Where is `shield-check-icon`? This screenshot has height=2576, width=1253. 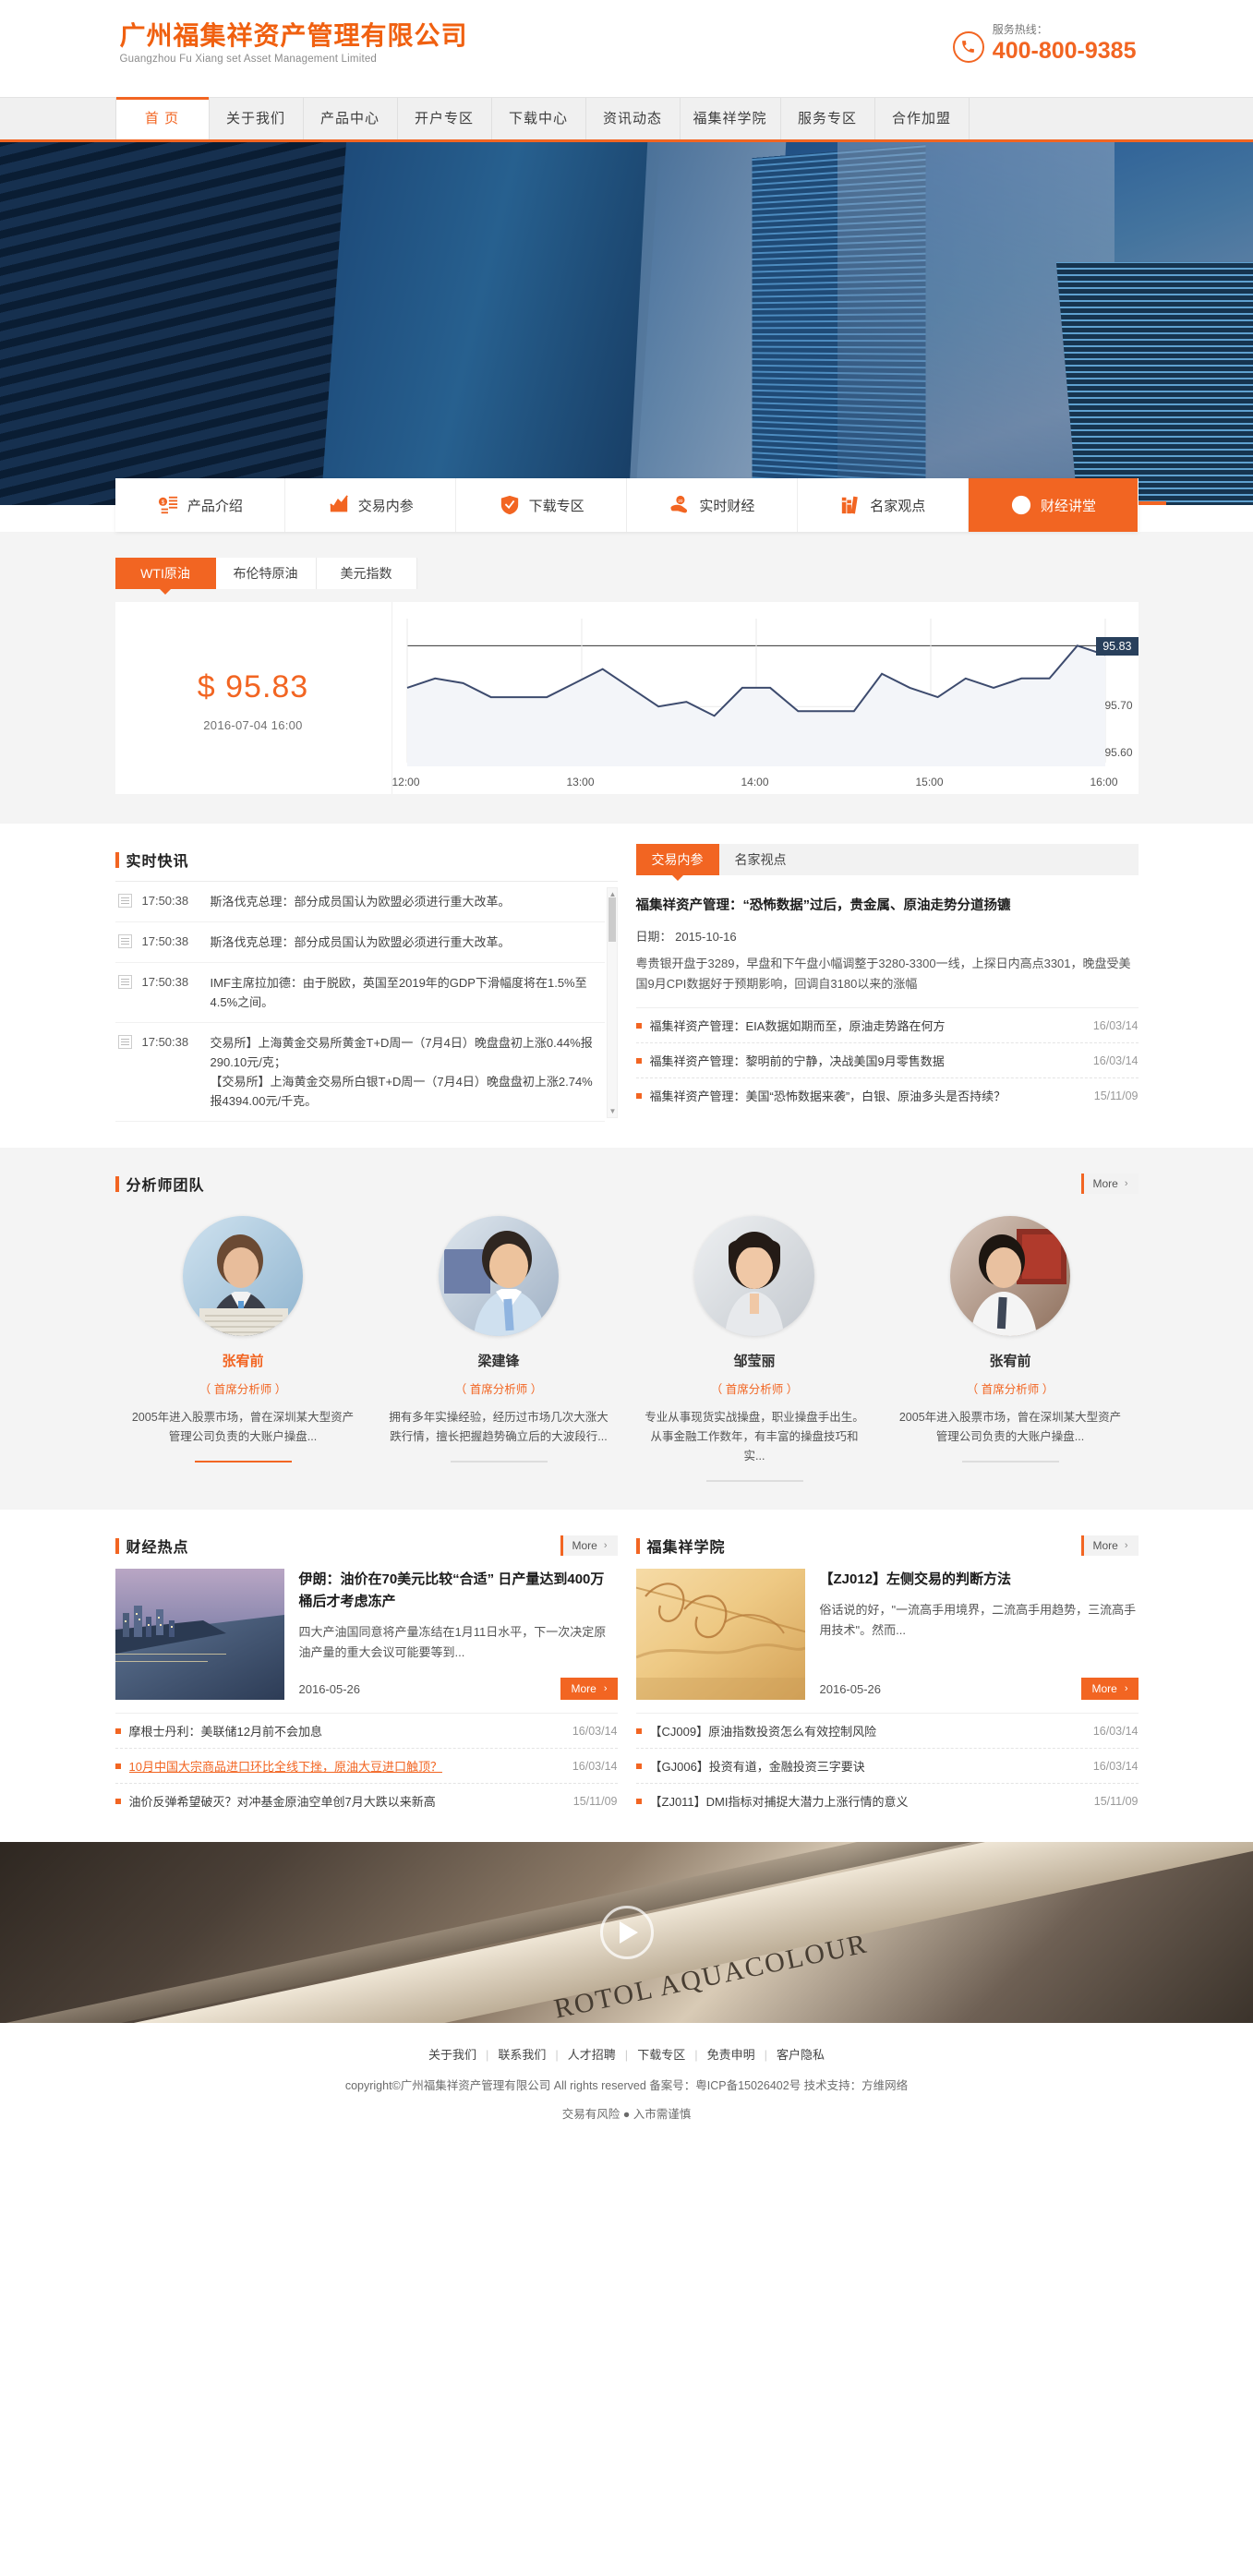
shield-check-icon is located at coordinates (510, 505).